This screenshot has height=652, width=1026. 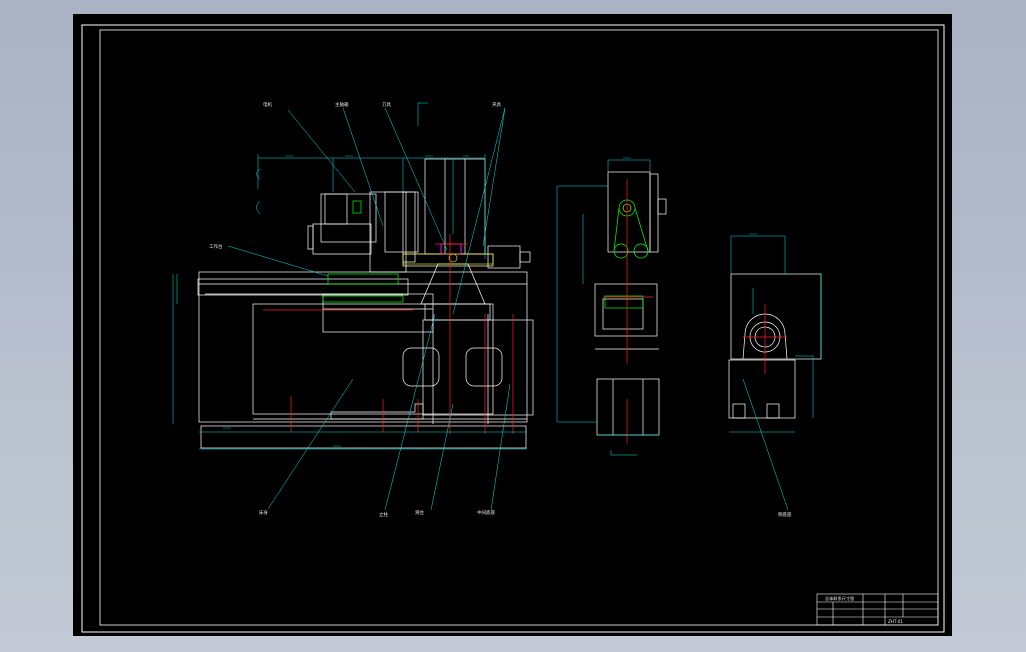 What do you see at coordinates (626, 254) in the screenshot?
I see `side-green-parts` at bounding box center [626, 254].